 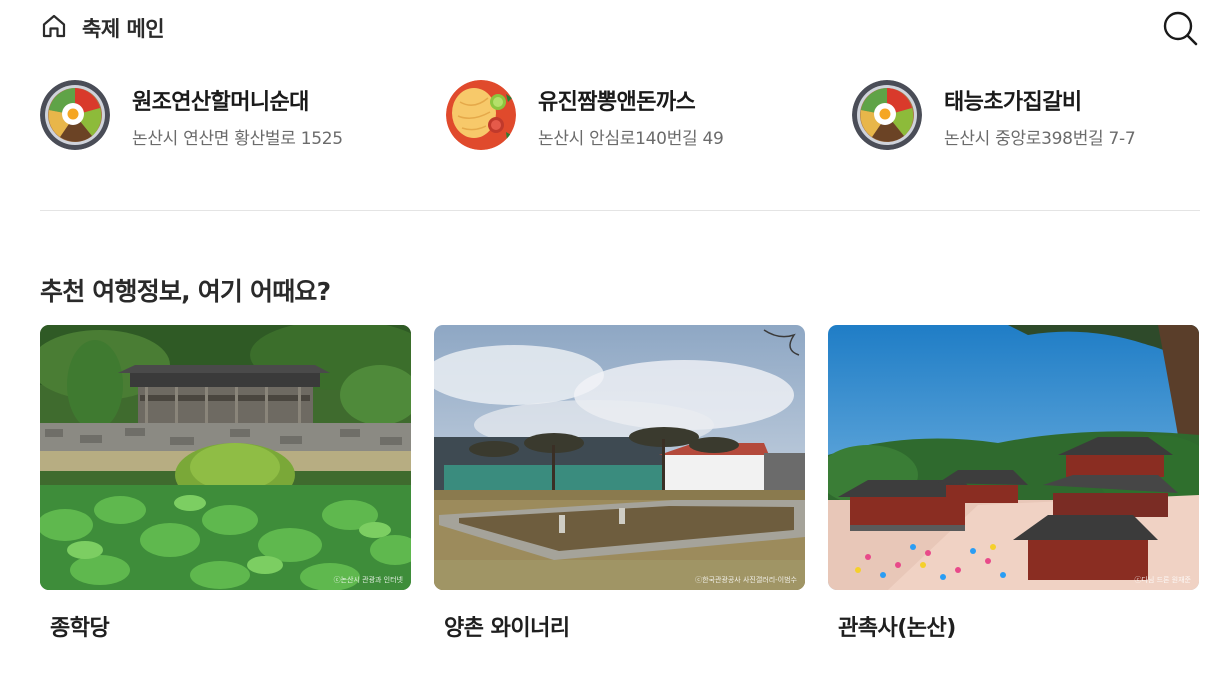 What do you see at coordinates (80, 628) in the screenshot?
I see `travel-card-title: 종학당` at bounding box center [80, 628].